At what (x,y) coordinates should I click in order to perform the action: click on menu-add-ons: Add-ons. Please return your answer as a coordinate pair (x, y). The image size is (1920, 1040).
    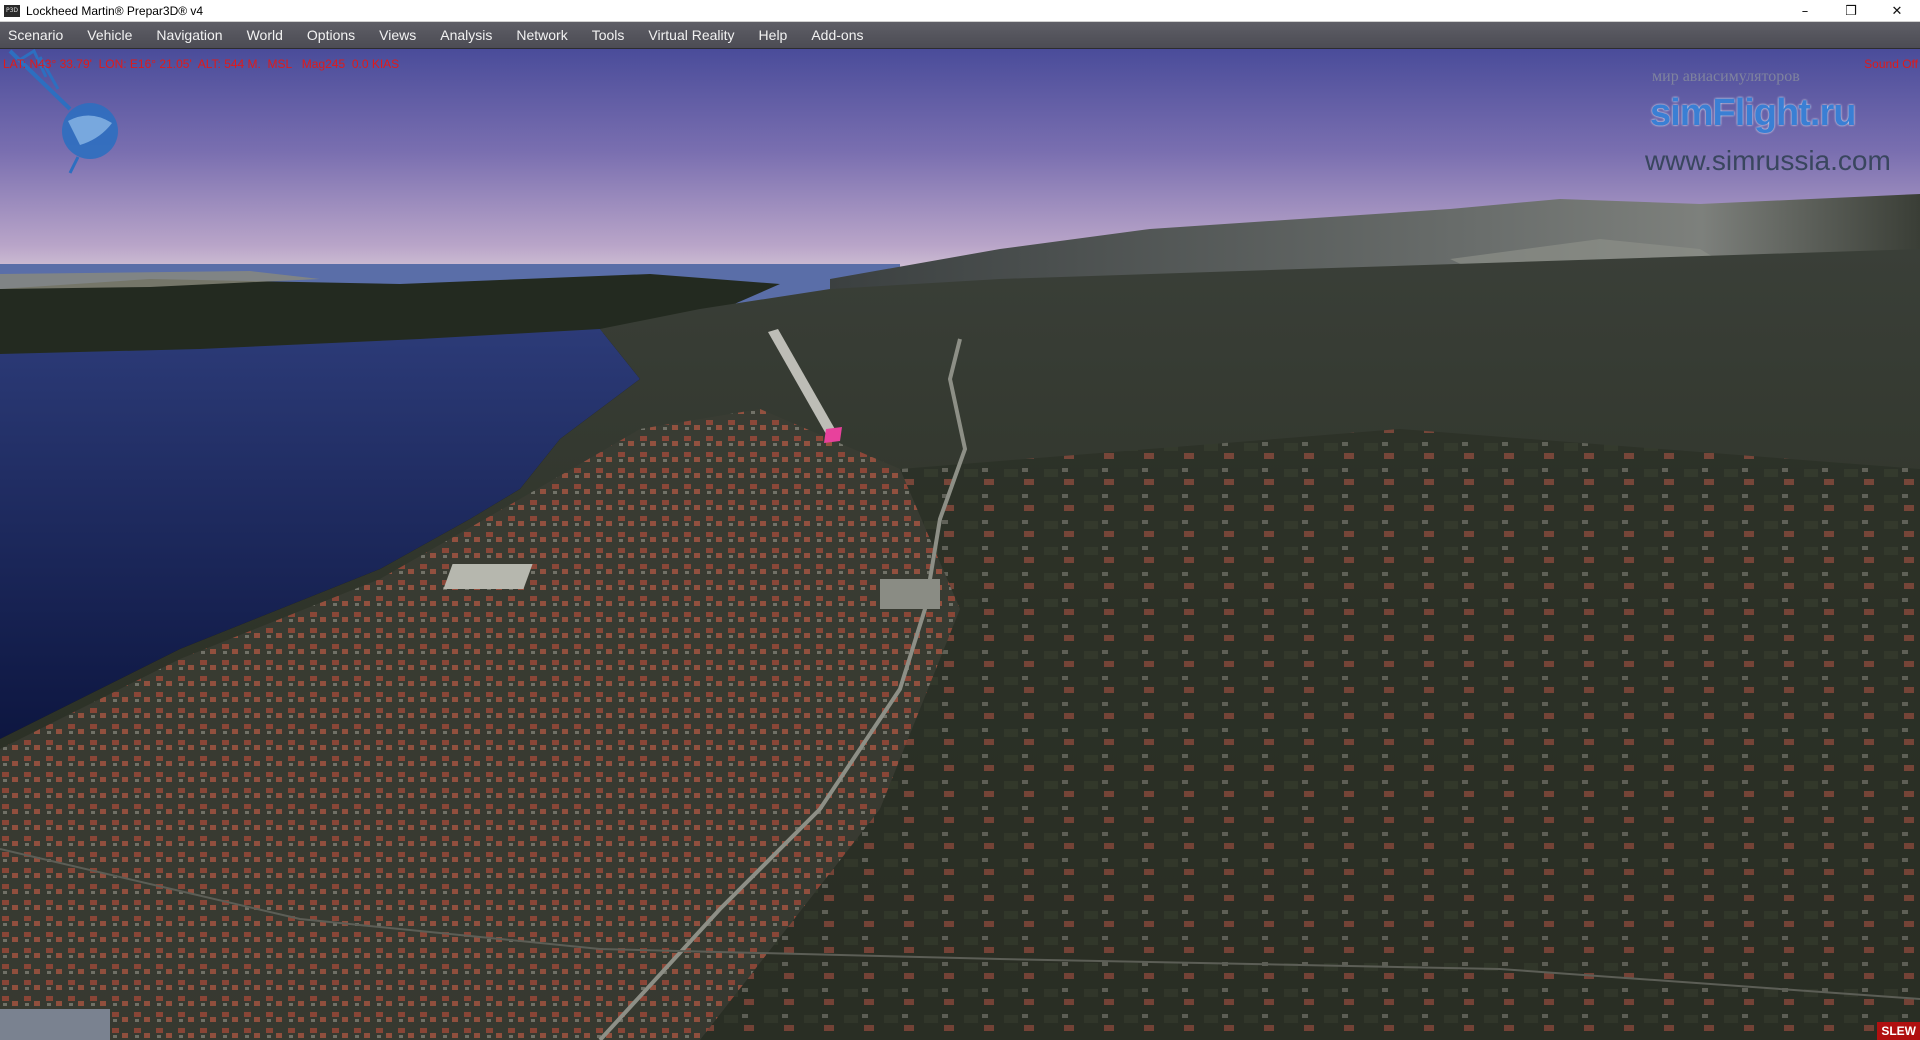
    Looking at the image, I should click on (838, 35).